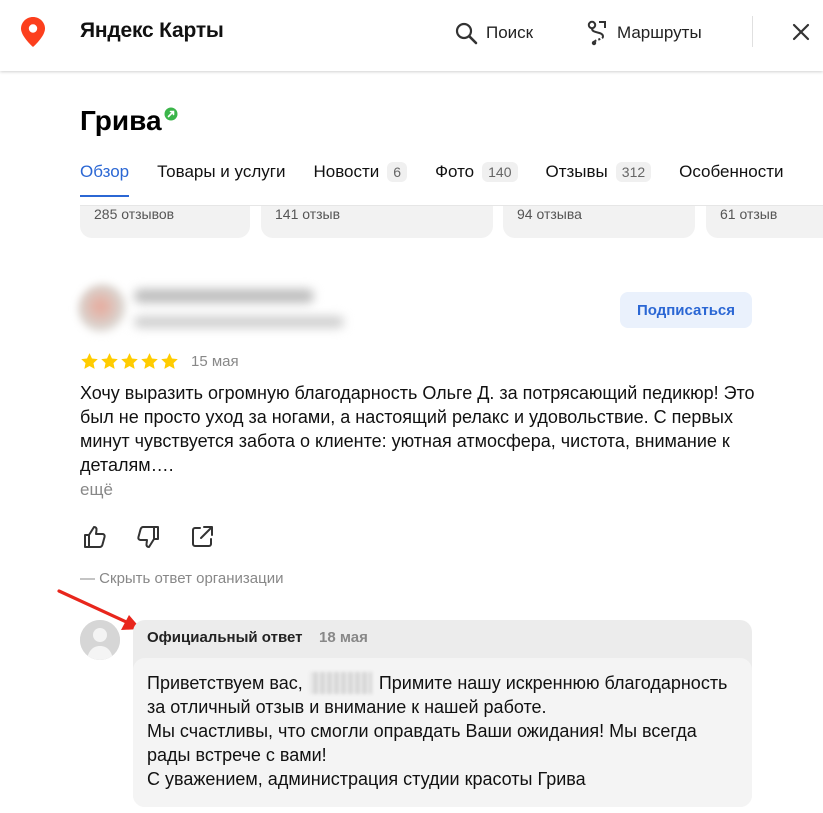  I want to click on reviewer-name-redacted, so click(224, 296).